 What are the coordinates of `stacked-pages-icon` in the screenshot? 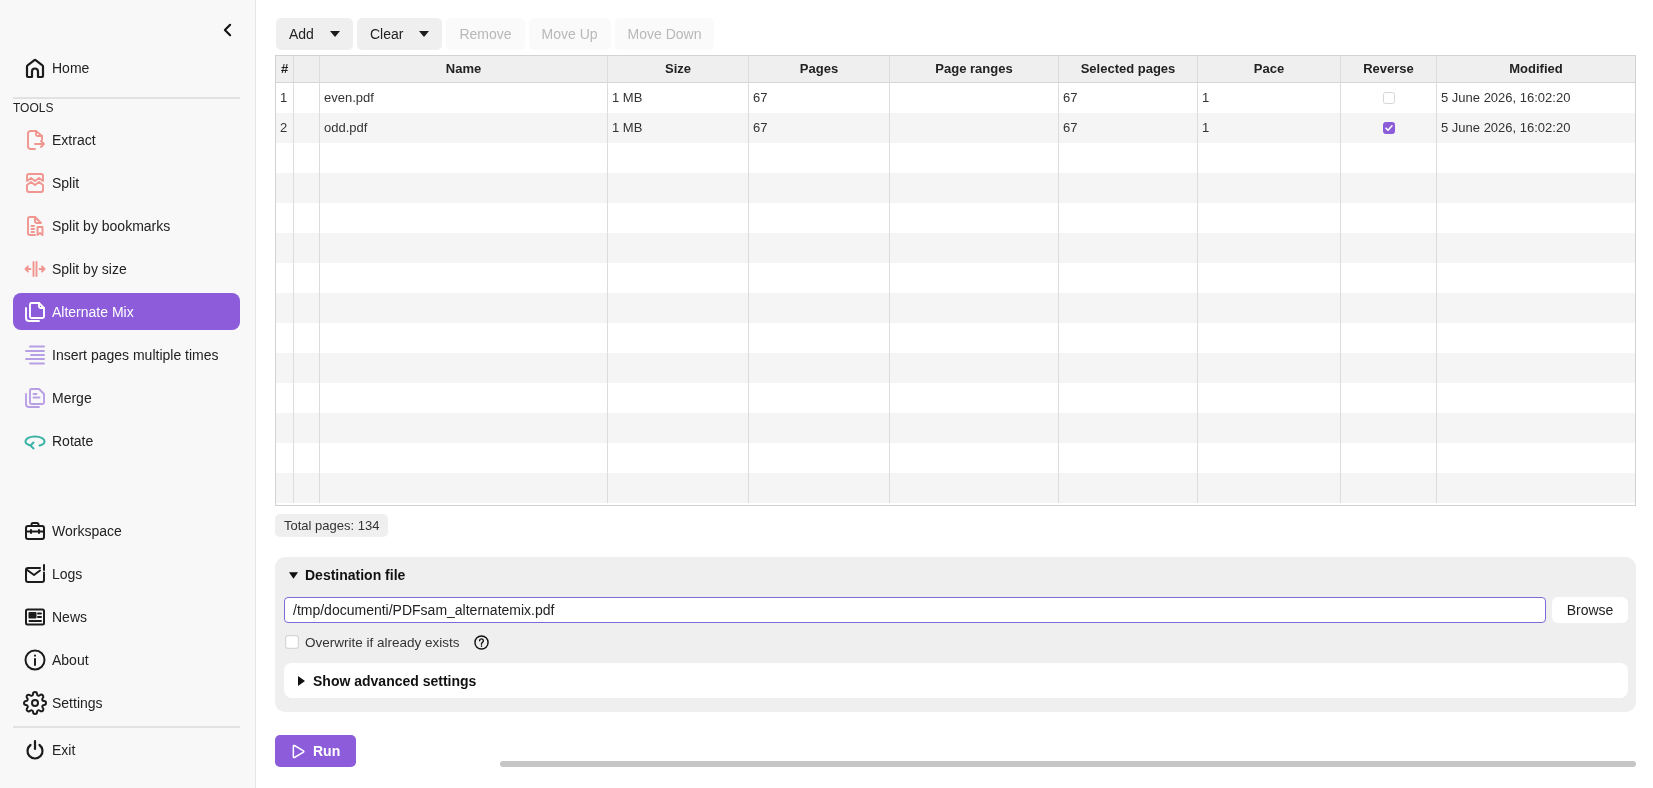 It's located at (35, 311).